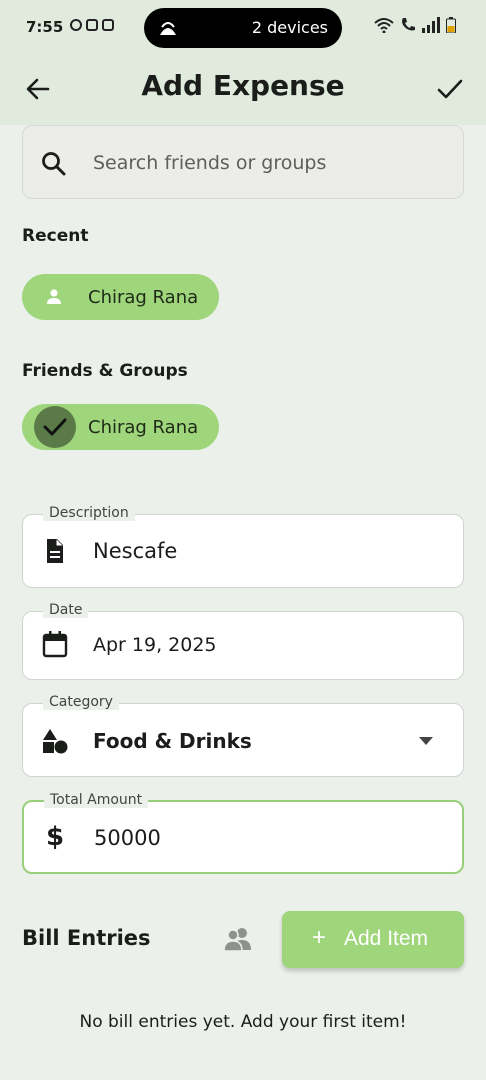 Image resolution: width=486 pixels, height=1080 pixels. I want to click on friends-groups-label: Friends & Groups, so click(105, 371).